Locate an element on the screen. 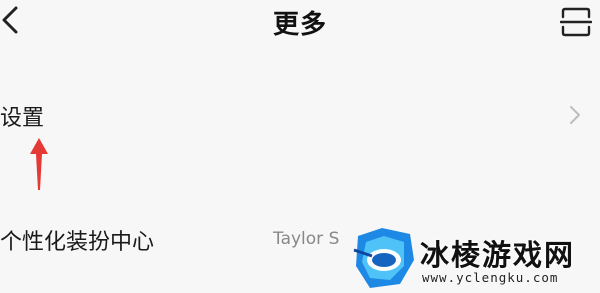 The width and height of the screenshot is (600, 293). theme-center-label: 个性化装扮中心 is located at coordinates (77, 242).